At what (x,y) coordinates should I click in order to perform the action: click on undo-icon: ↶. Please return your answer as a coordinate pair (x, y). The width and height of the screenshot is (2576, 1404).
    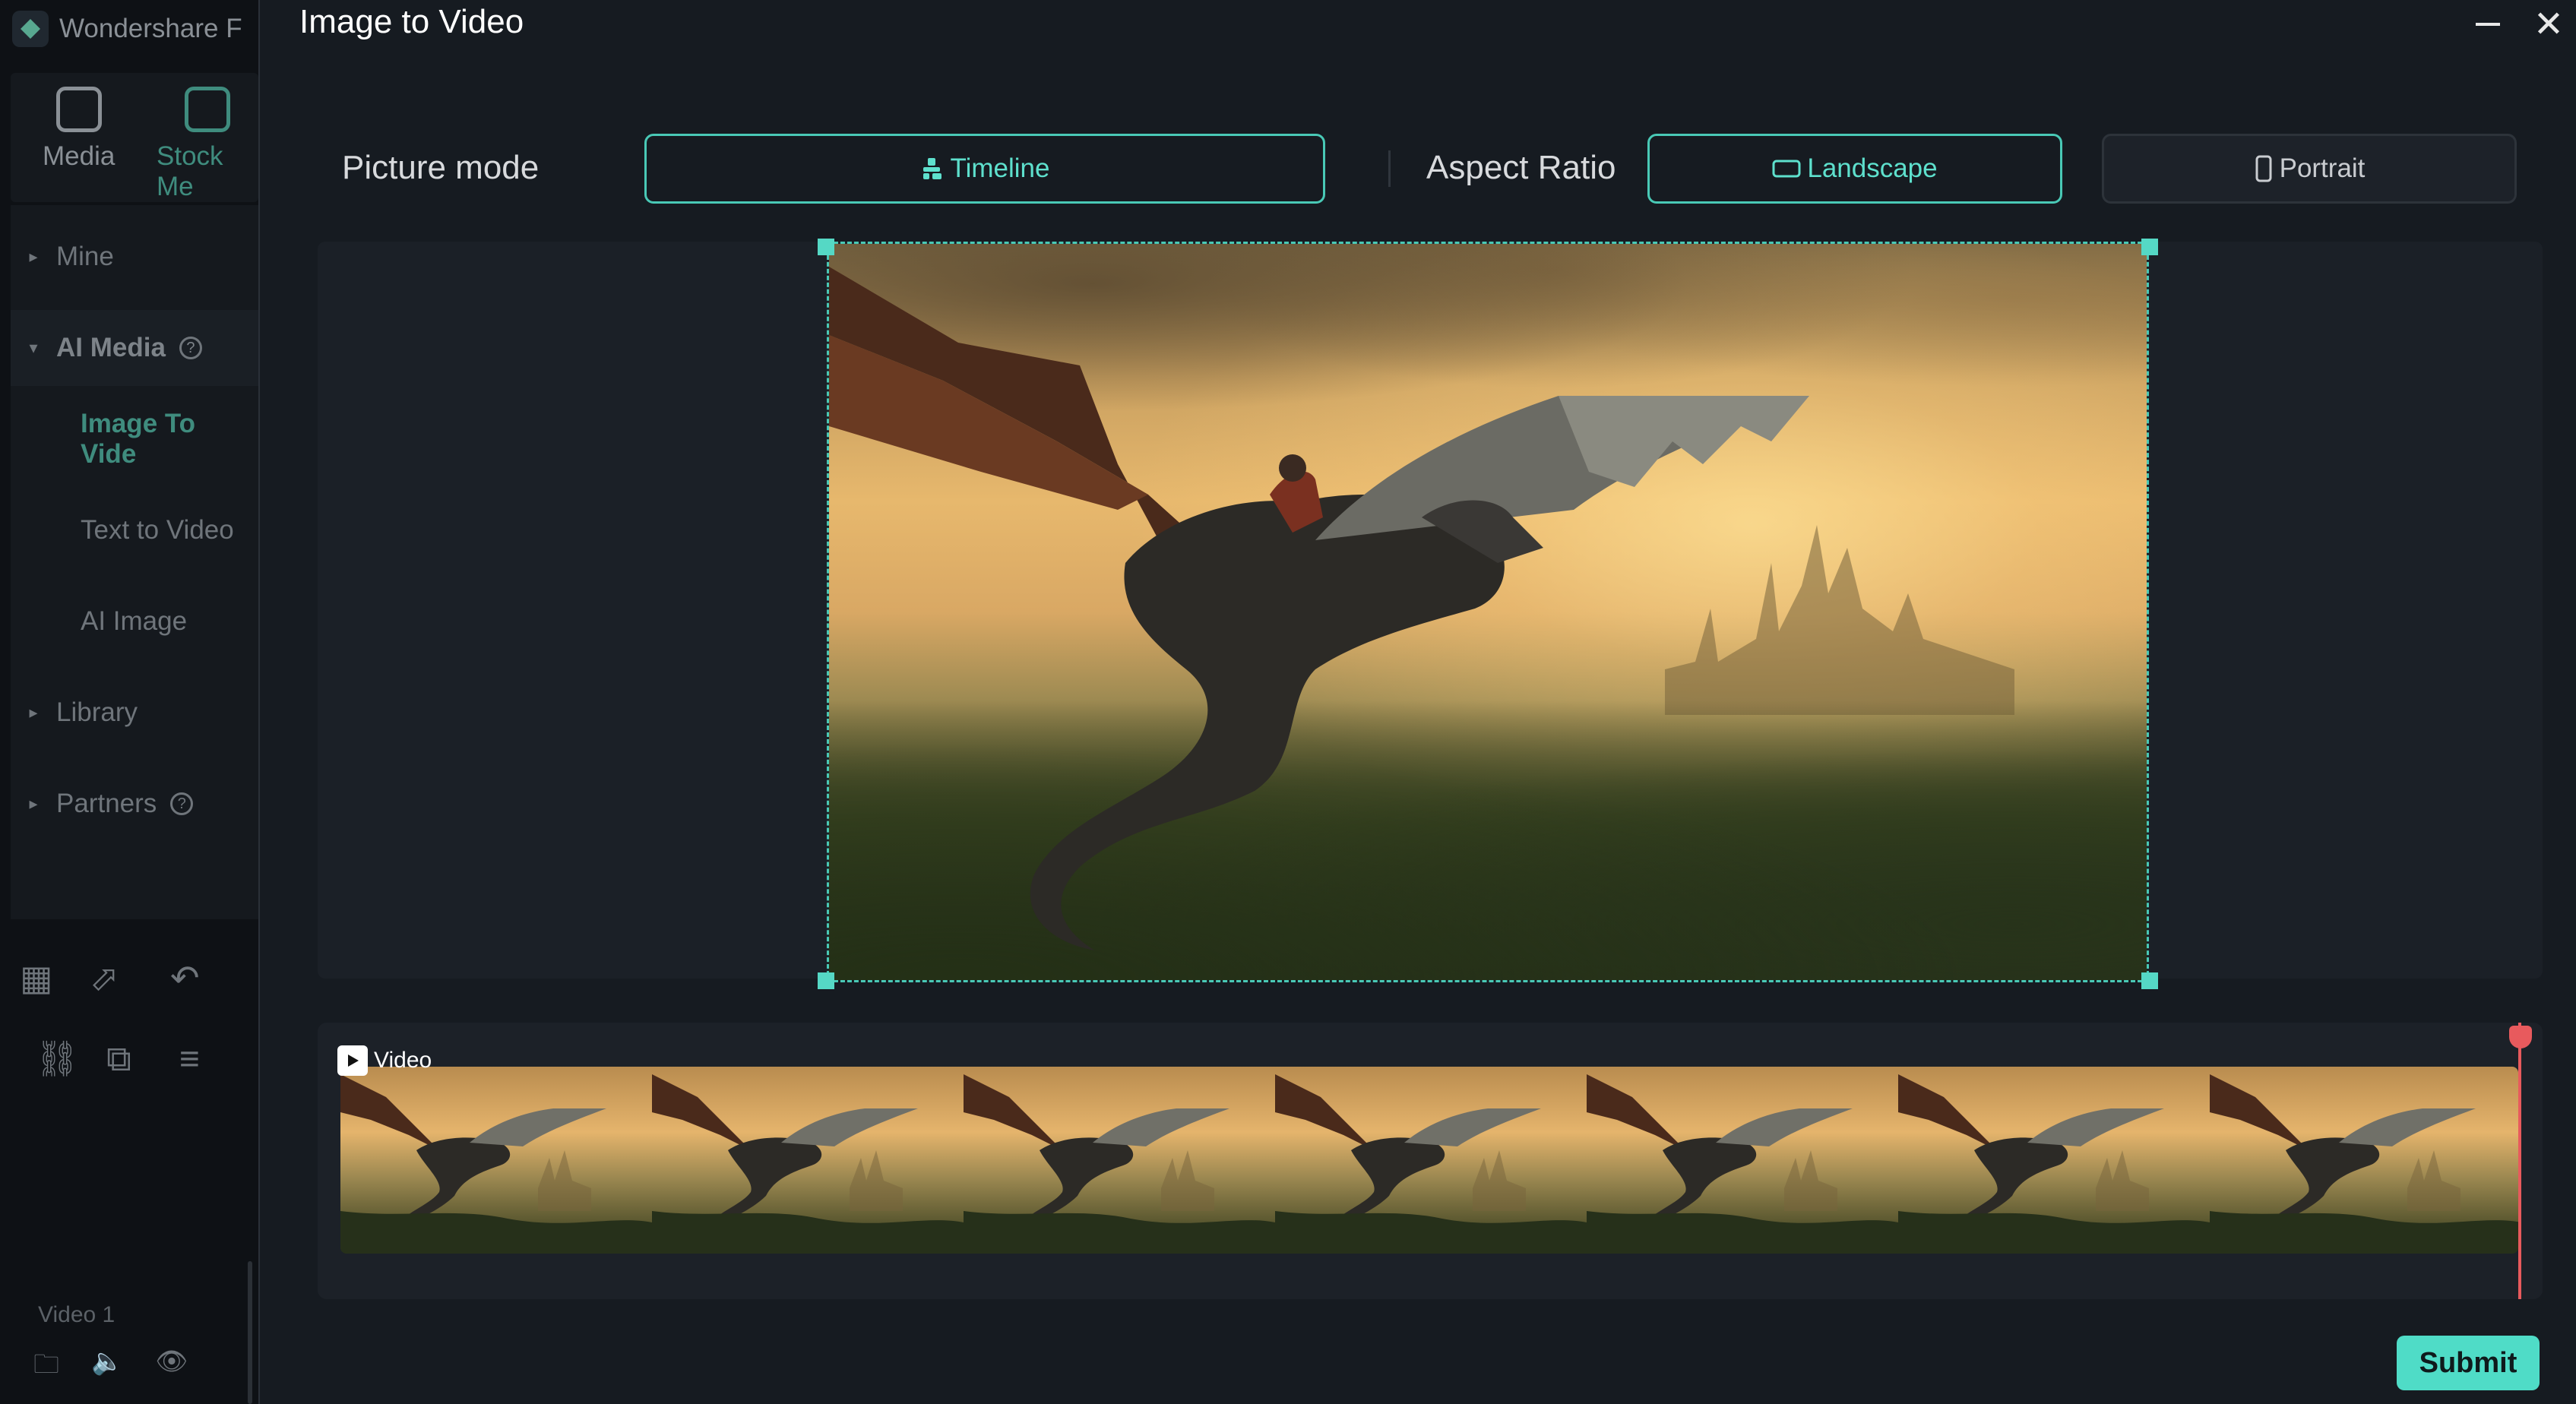
    Looking at the image, I should click on (185, 977).